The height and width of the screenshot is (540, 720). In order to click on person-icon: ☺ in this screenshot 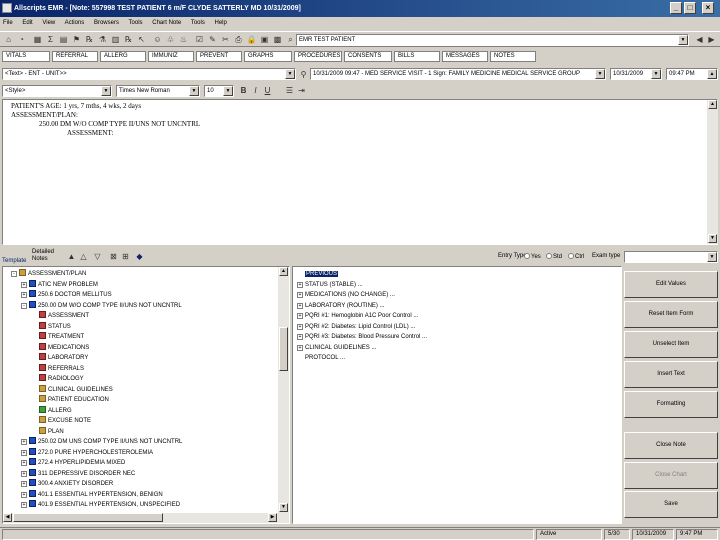, I will do `click(157, 39)`.